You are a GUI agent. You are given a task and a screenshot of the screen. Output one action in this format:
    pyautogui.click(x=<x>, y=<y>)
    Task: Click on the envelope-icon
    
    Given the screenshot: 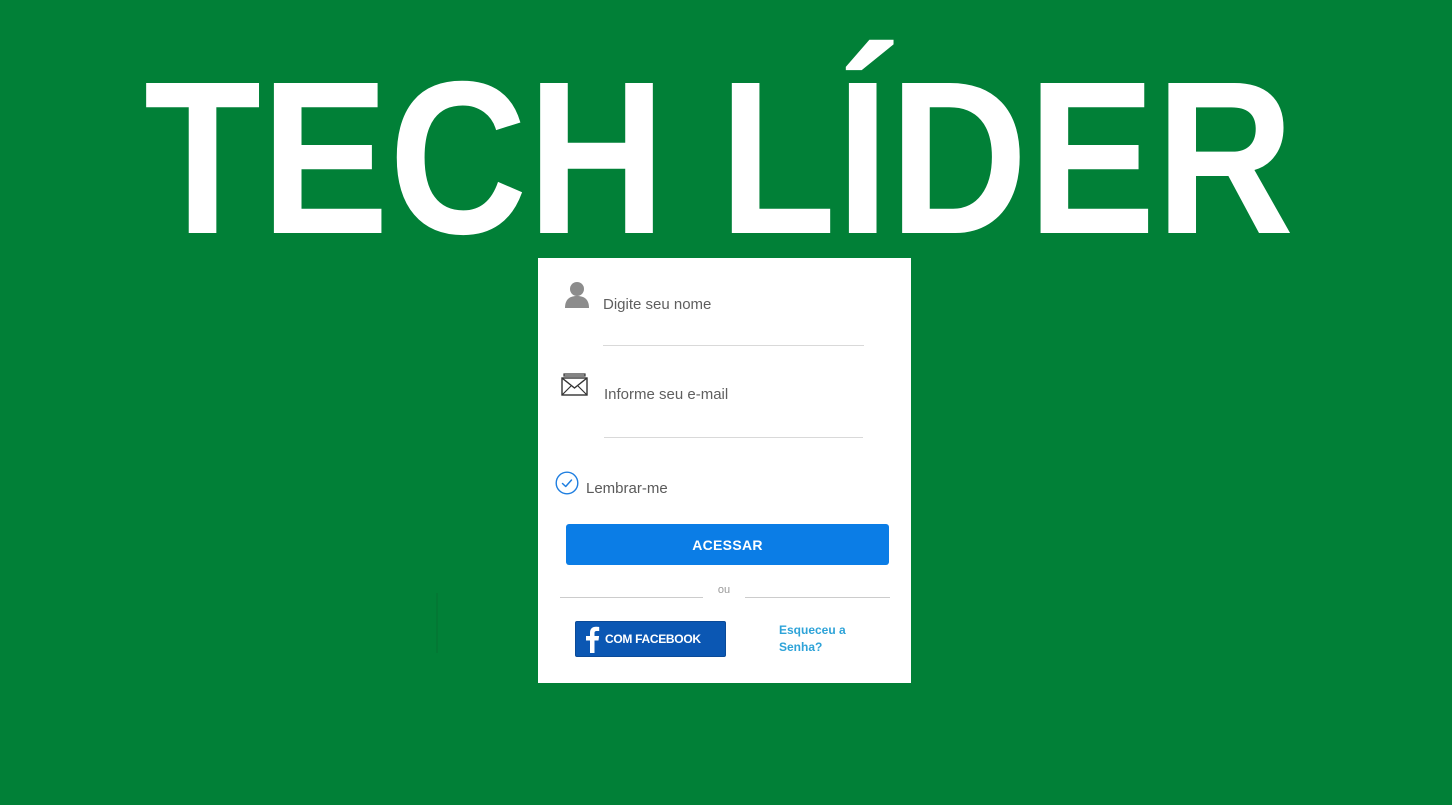 What is the action you would take?
    pyautogui.click(x=574, y=384)
    